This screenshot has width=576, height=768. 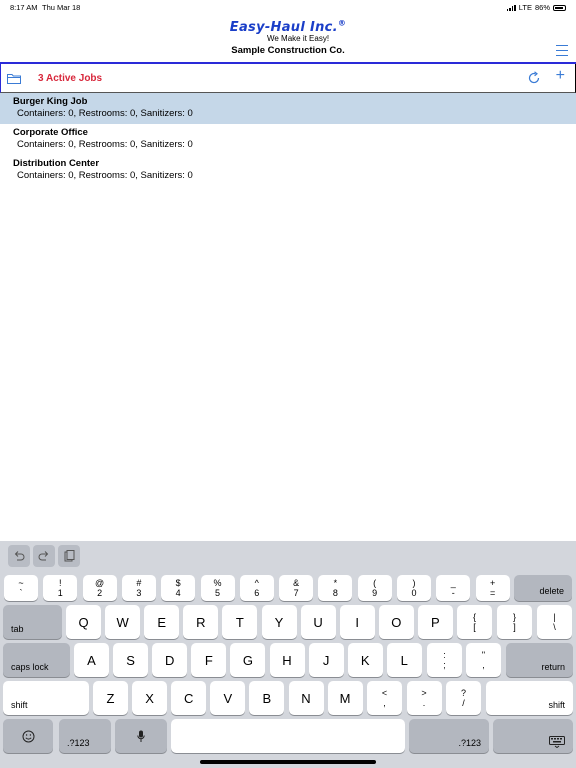 I want to click on key-v: V, so click(x=228, y=698).